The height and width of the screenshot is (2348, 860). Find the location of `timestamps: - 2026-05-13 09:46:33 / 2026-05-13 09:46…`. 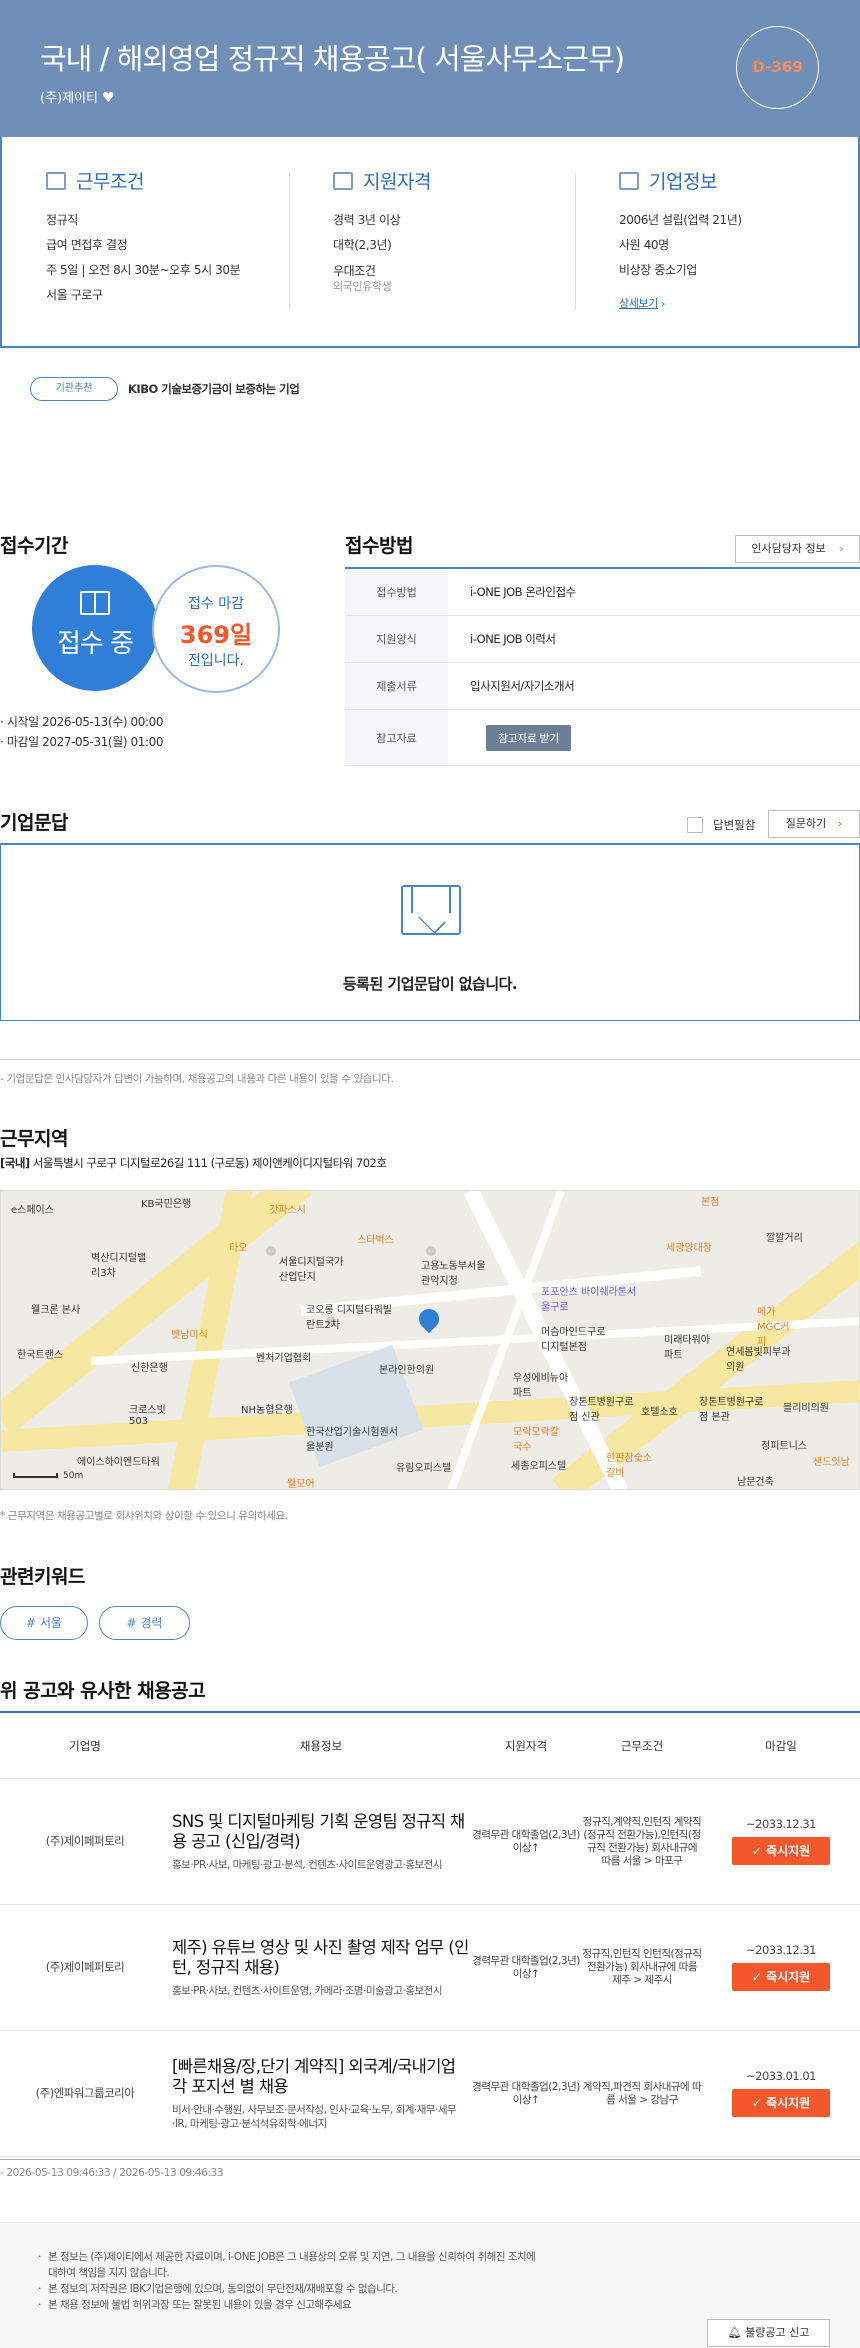

timestamps: - 2026-05-13 09:46:33 / 2026-05-13 09:46… is located at coordinates (112, 2173).